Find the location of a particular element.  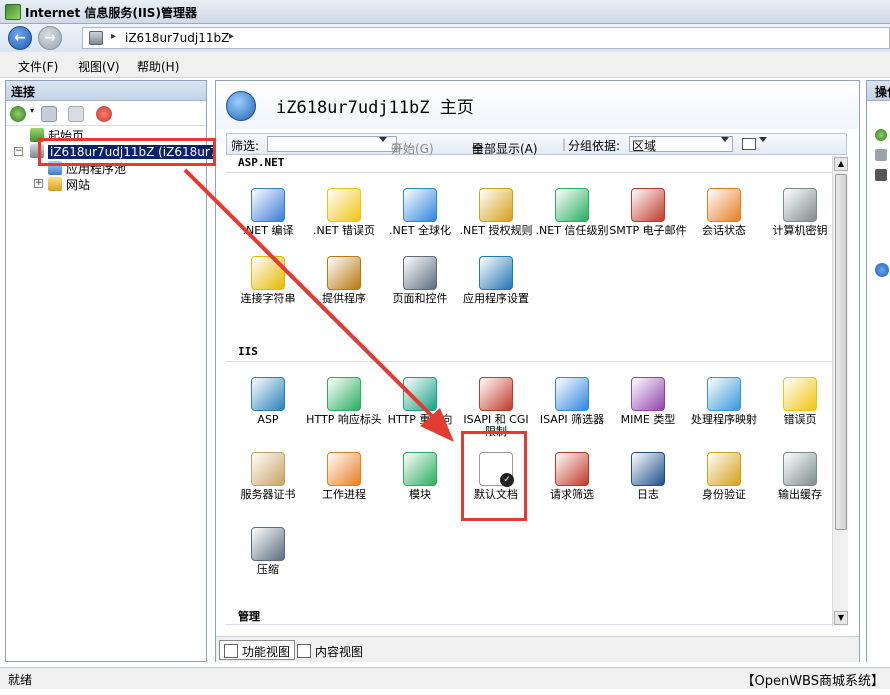

feature-item: 计算机密钥 is located at coordinates (798, 223).